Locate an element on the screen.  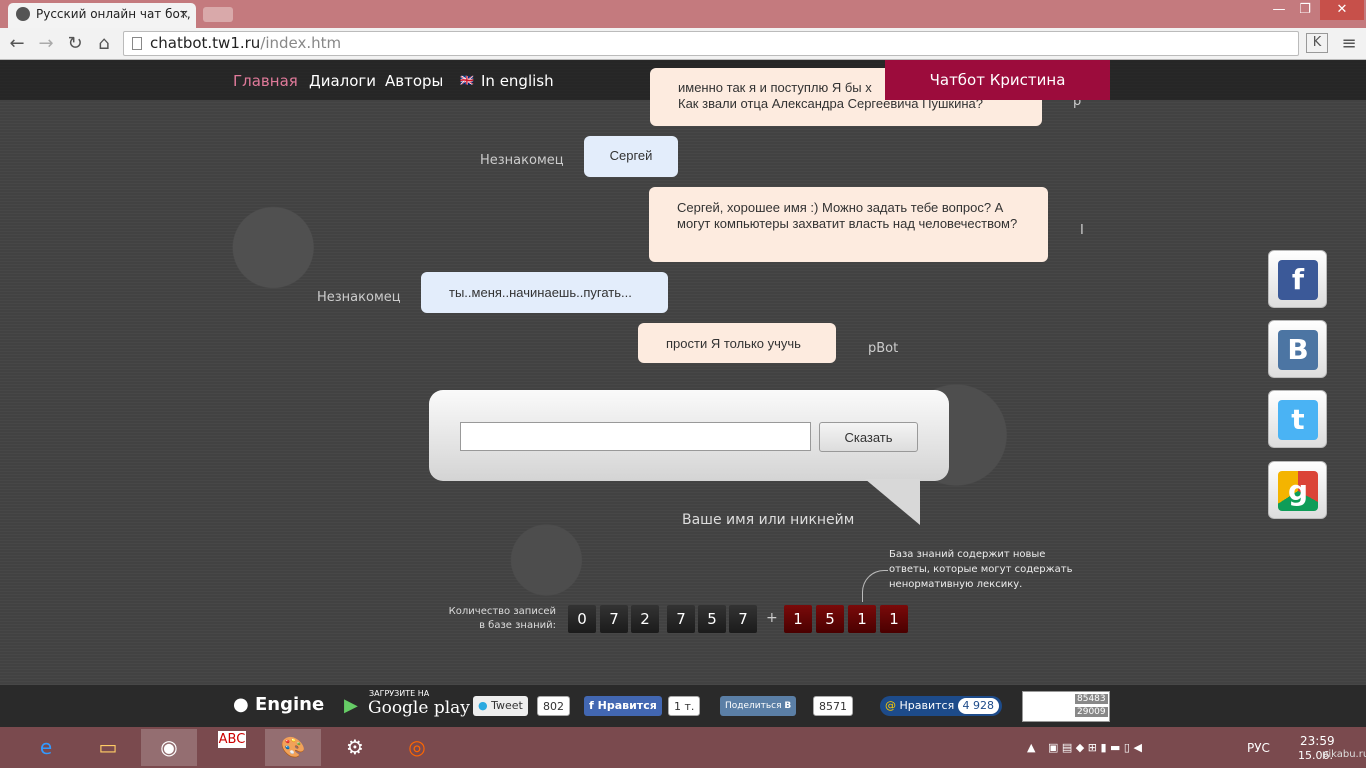
twitter-bird-icon: ● is located at coordinates (483, 705).